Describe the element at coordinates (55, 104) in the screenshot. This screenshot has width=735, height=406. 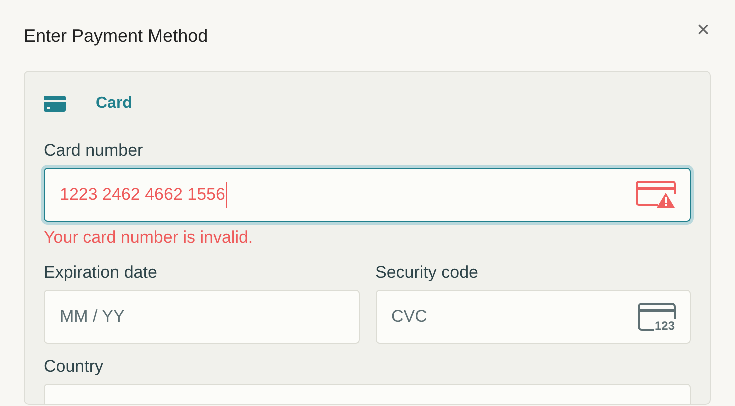
I see `credit-card-icon` at that location.